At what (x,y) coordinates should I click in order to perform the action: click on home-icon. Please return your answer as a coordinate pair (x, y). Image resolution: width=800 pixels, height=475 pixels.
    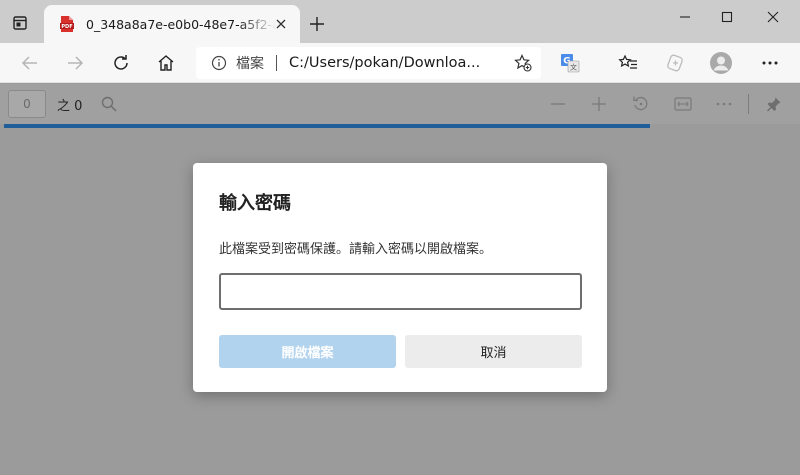
    Looking at the image, I should click on (166, 63).